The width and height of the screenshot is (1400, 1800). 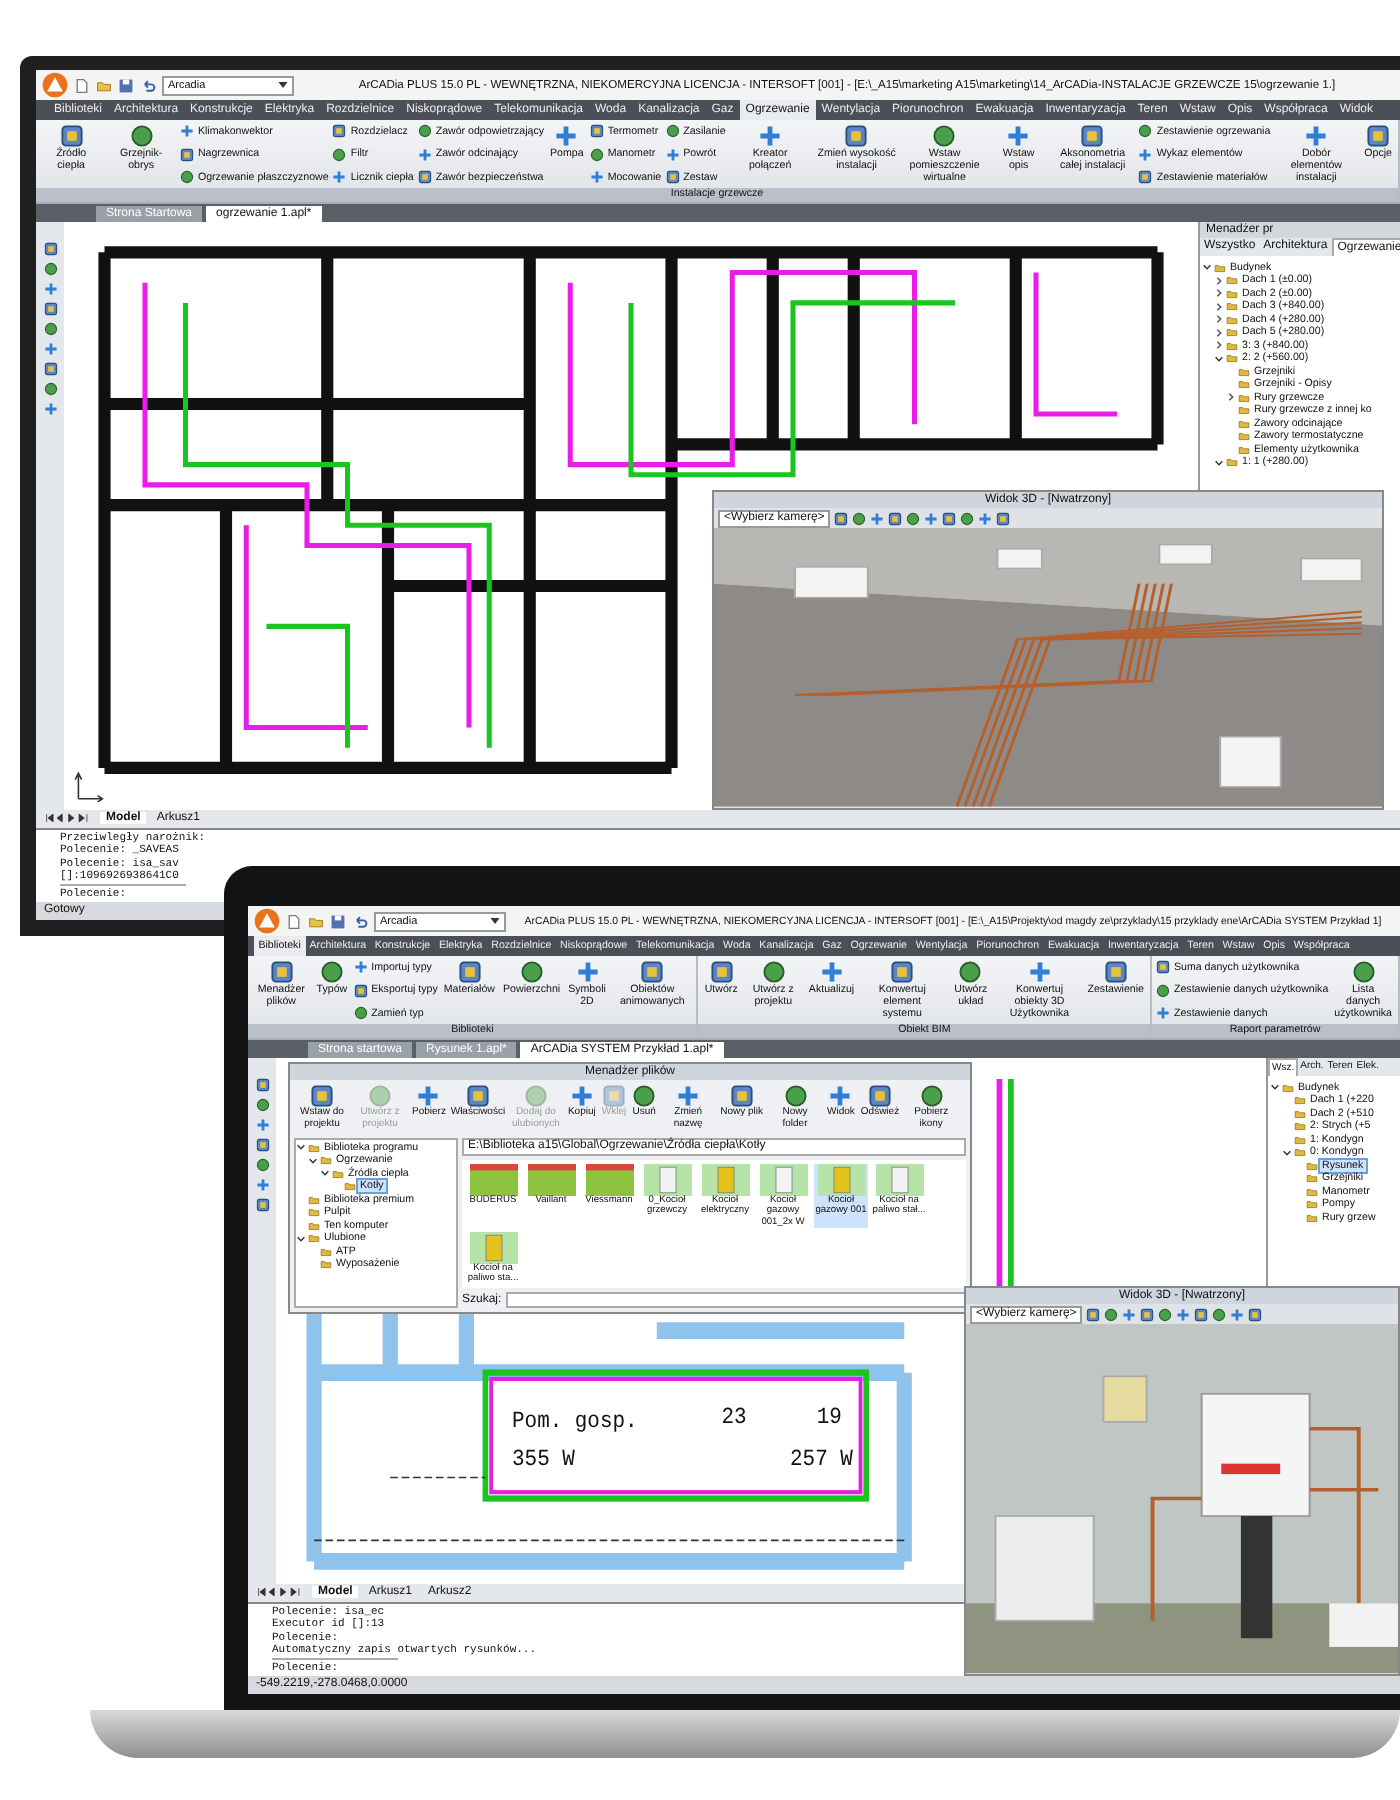 I want to click on ucs-axis-icon, so click(x=88, y=785).